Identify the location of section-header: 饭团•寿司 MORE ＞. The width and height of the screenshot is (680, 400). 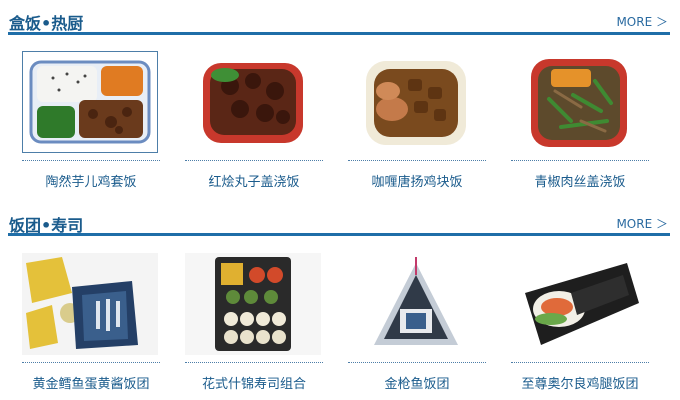
(339, 220).